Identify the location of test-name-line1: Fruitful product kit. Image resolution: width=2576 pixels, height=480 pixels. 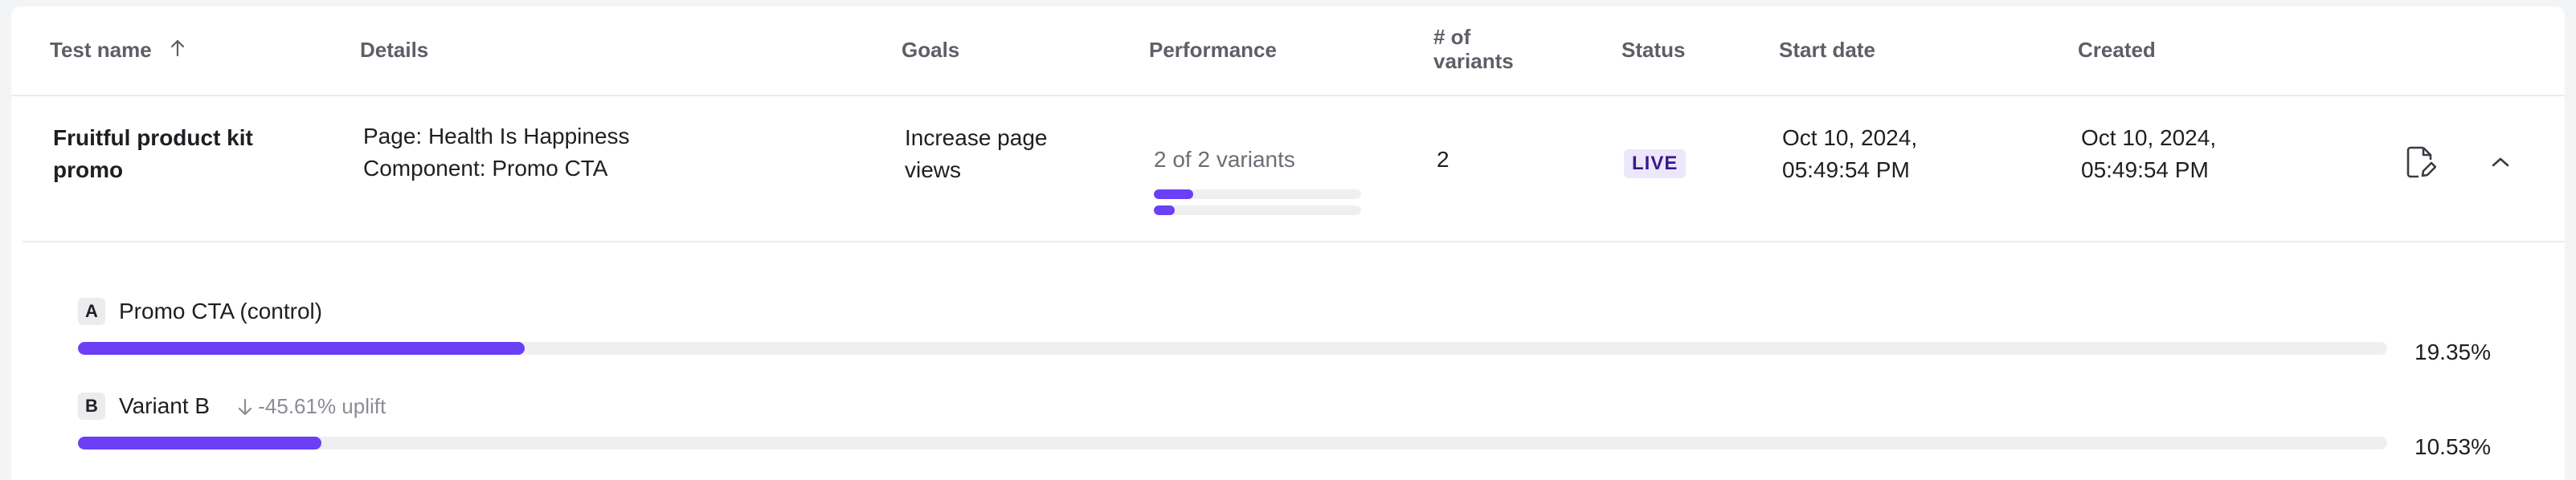
(153, 137).